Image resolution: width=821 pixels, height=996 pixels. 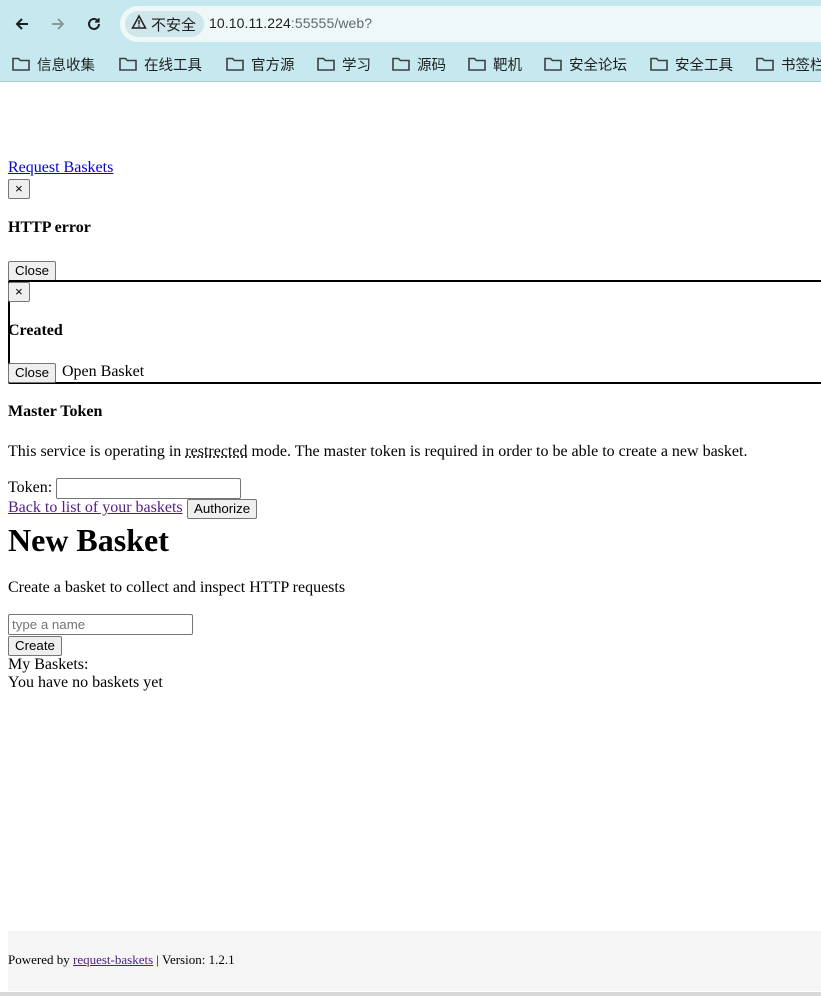 What do you see at coordinates (222, 509) in the screenshot?
I see `authorize-button: Authorize` at bounding box center [222, 509].